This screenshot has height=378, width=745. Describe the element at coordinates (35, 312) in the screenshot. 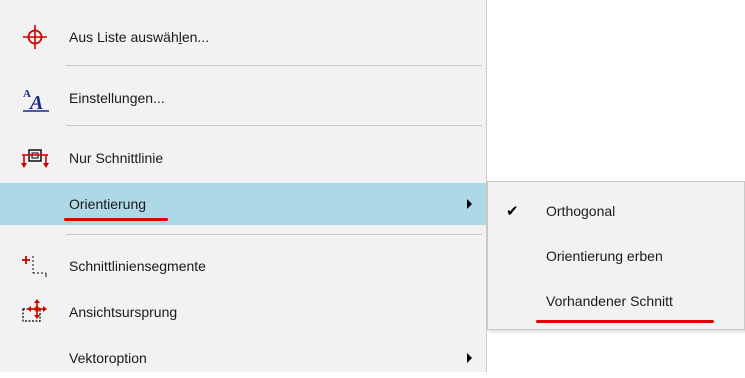

I see `view-origin-icon` at that location.